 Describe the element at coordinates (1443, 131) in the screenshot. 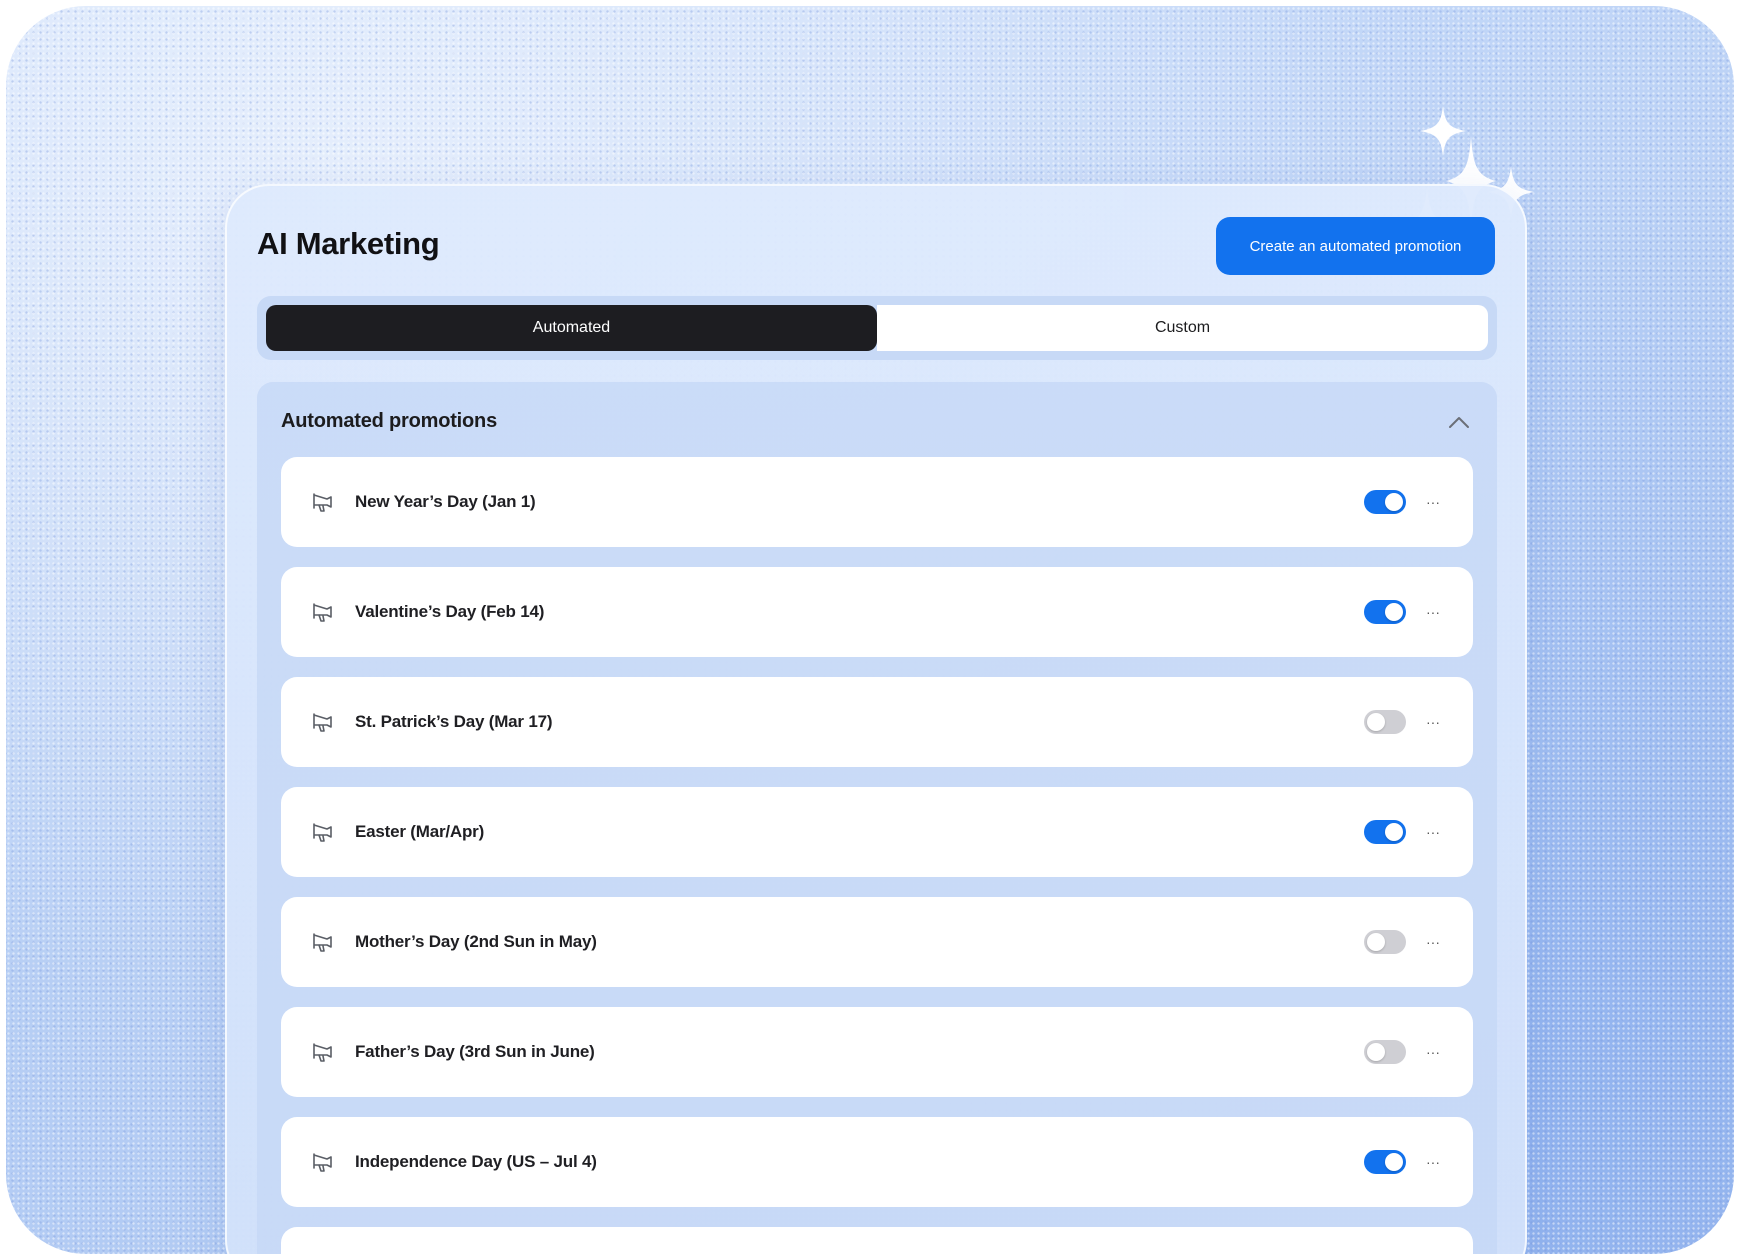

I see `sparkle-icon` at that location.